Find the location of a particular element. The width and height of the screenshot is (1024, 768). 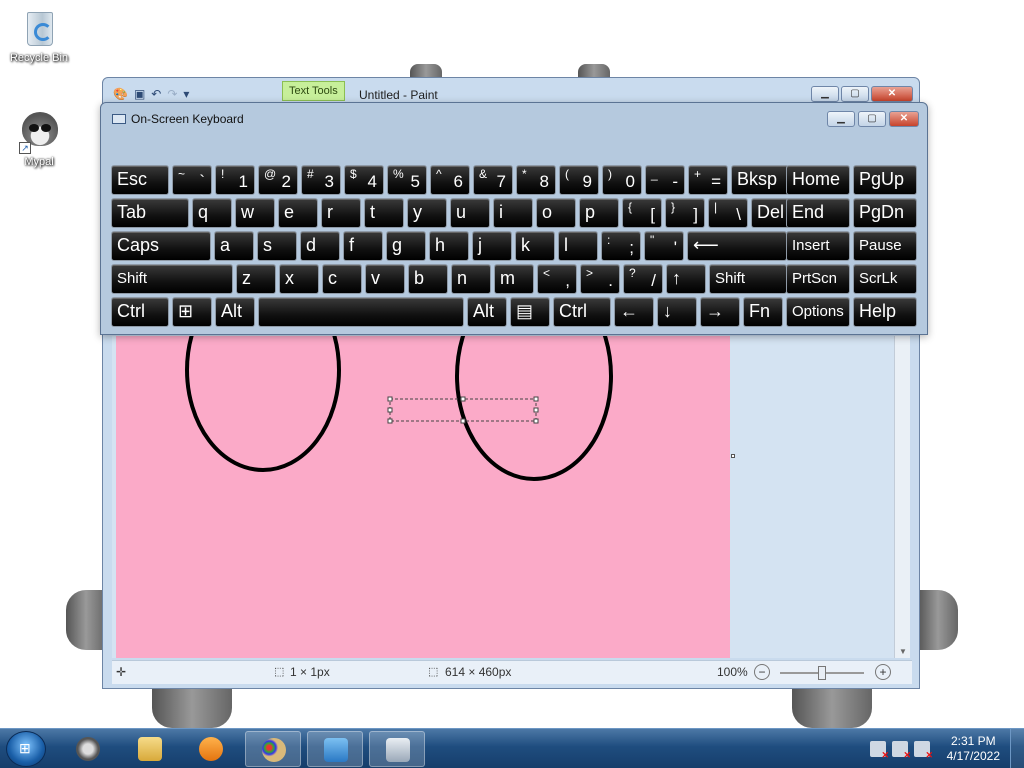

key-fn: Fn is located at coordinates (763, 312).